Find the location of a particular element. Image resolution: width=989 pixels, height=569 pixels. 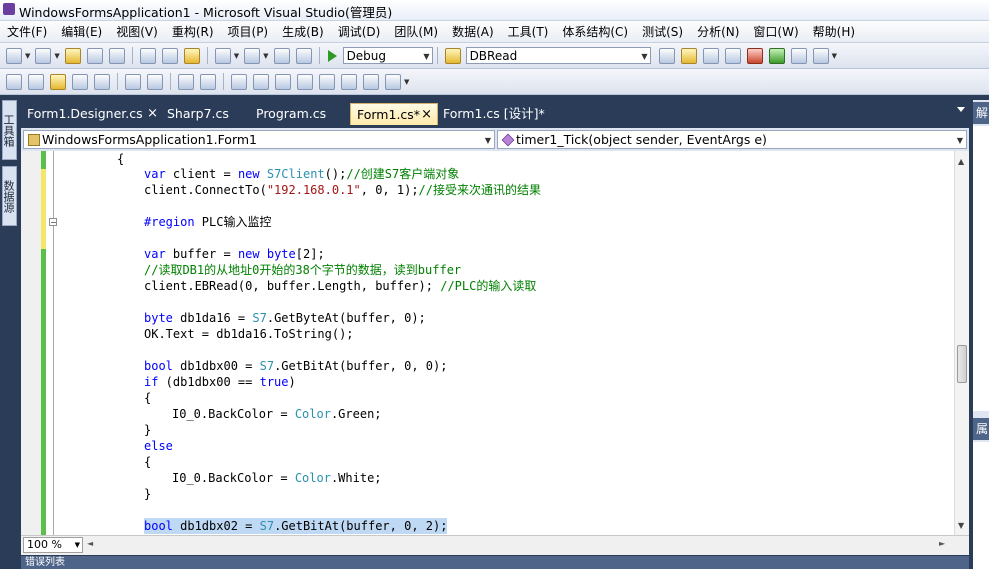

next-bookmark-icon is located at coordinates (283, 81).